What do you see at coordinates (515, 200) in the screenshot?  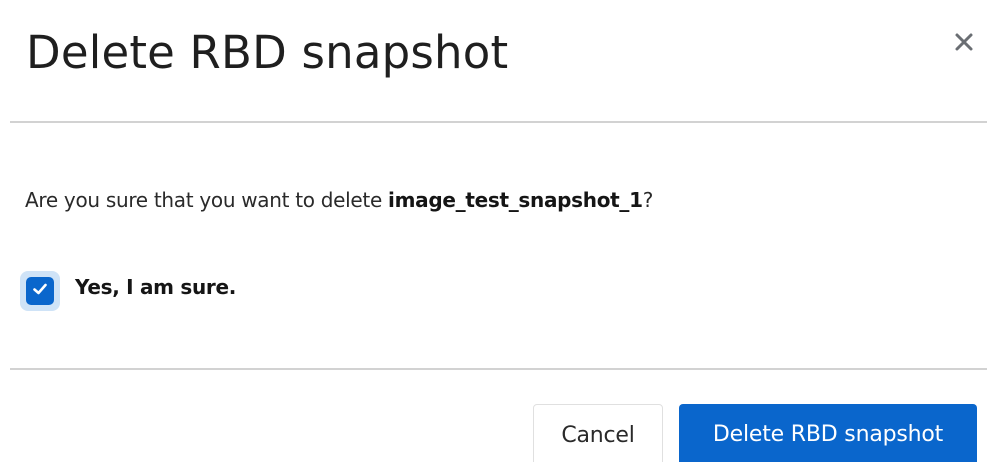 I see `snapshot-name: image_test_snapshot_1` at bounding box center [515, 200].